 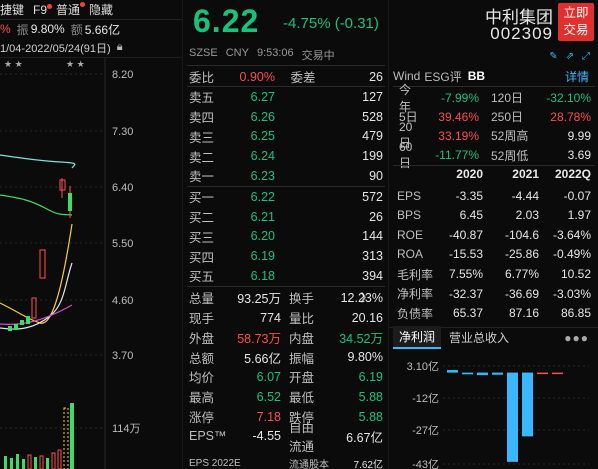 I want to click on stats-row: 总额 5.66亿 振幅 9.80%, so click(x=286, y=357).